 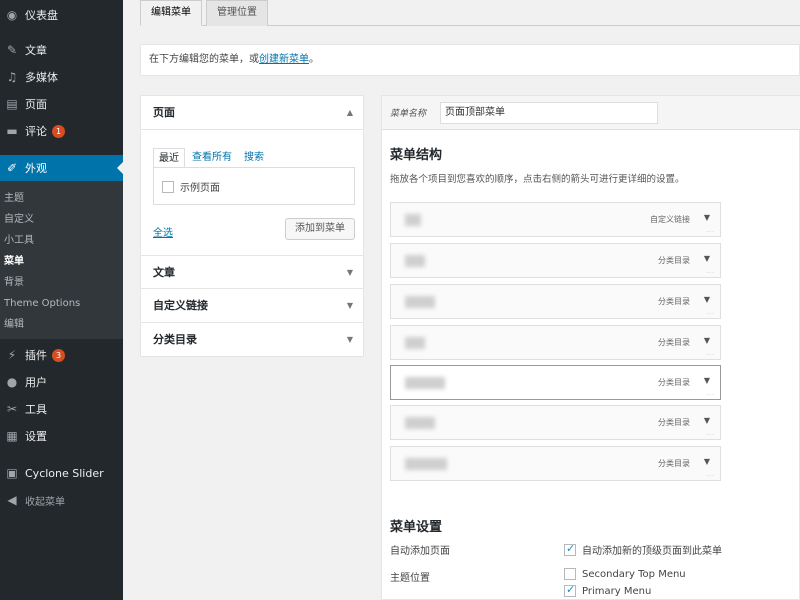 What do you see at coordinates (164, 272) in the screenshot?
I see `posts-section-title: 文章` at bounding box center [164, 272].